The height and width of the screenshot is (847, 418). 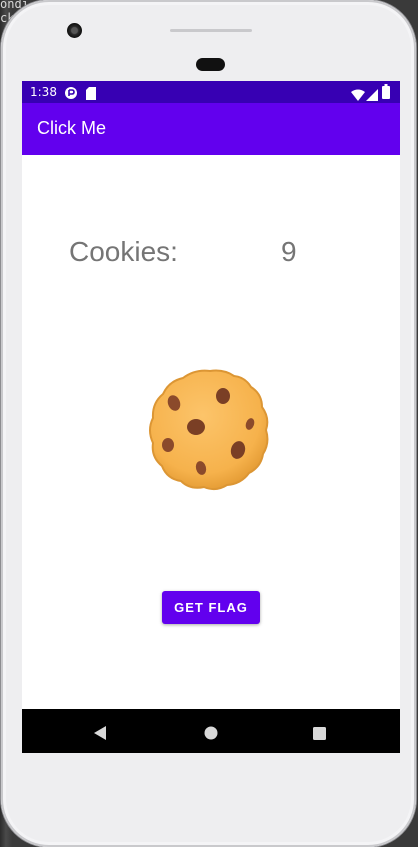 I want to click on cookies-count: 9, so click(x=289, y=251).